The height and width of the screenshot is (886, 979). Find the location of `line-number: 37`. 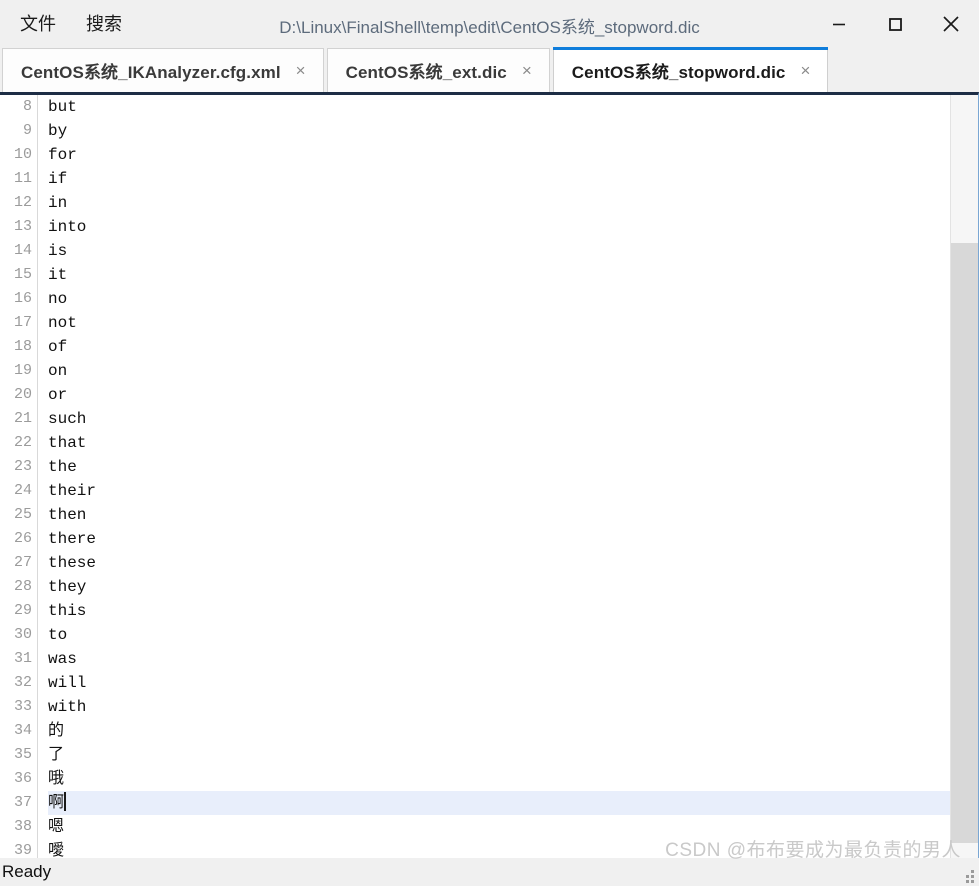

line-number: 37 is located at coordinates (22, 802).